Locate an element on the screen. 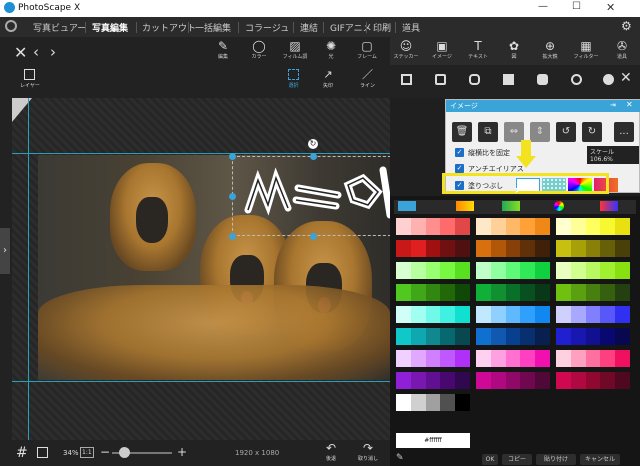 Image resolution: width=640 pixels, height=466 pixels. swatch-column is located at coordinates (513, 306).